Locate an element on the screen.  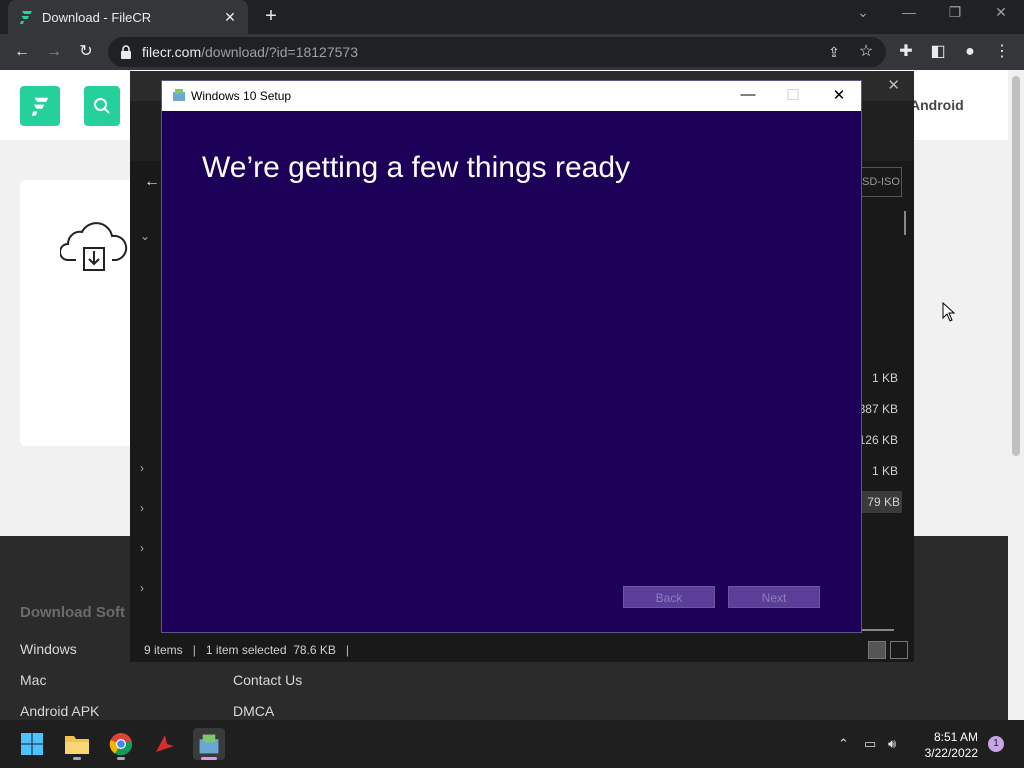
network-icon: ▭ is located at coordinates (870, 744).